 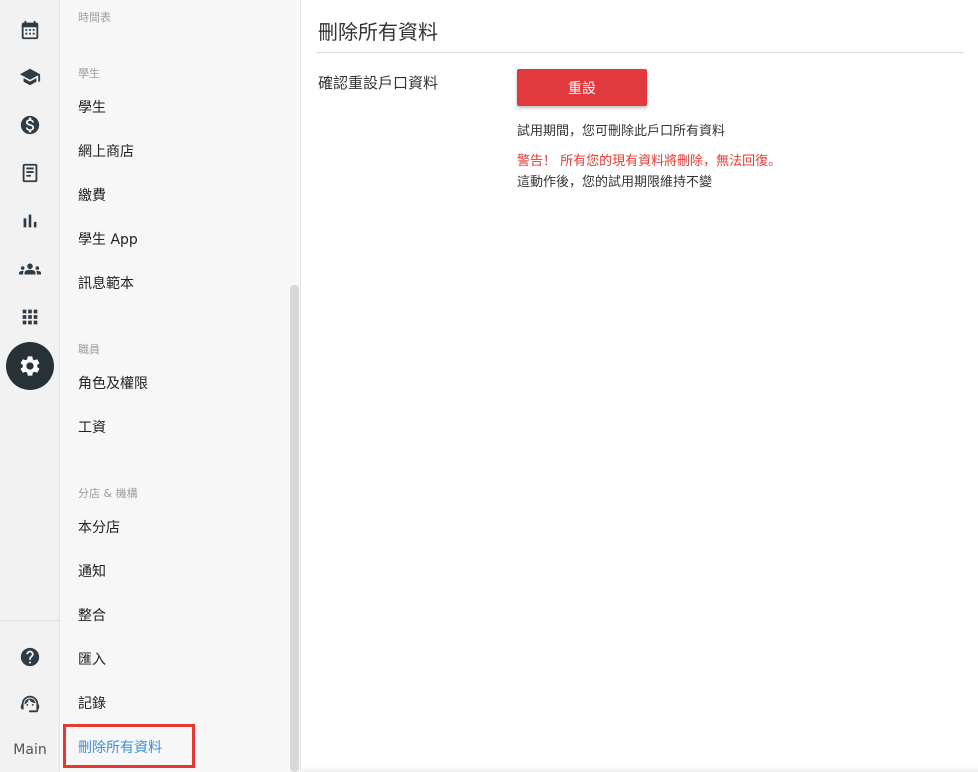 What do you see at coordinates (615, 182) in the screenshot?
I see `trial-period-note: 這動作後，您的試用期限維持不變` at bounding box center [615, 182].